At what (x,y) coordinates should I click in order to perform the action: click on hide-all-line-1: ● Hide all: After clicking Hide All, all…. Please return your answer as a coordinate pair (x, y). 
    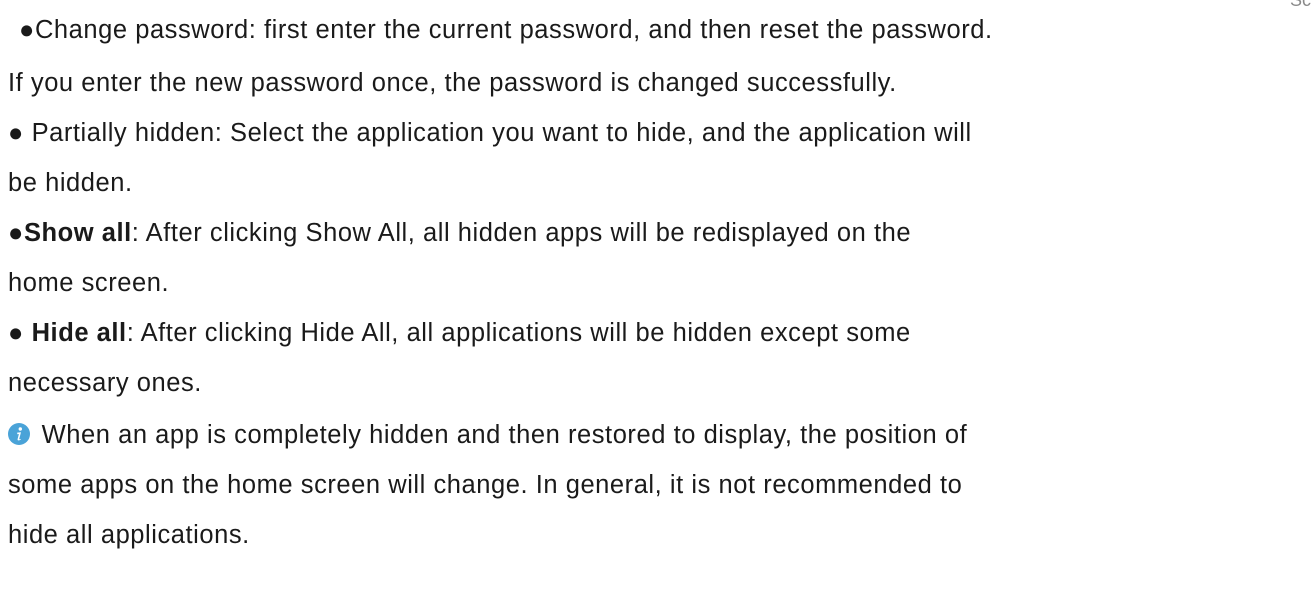
    Looking at the image, I should click on (459, 333).